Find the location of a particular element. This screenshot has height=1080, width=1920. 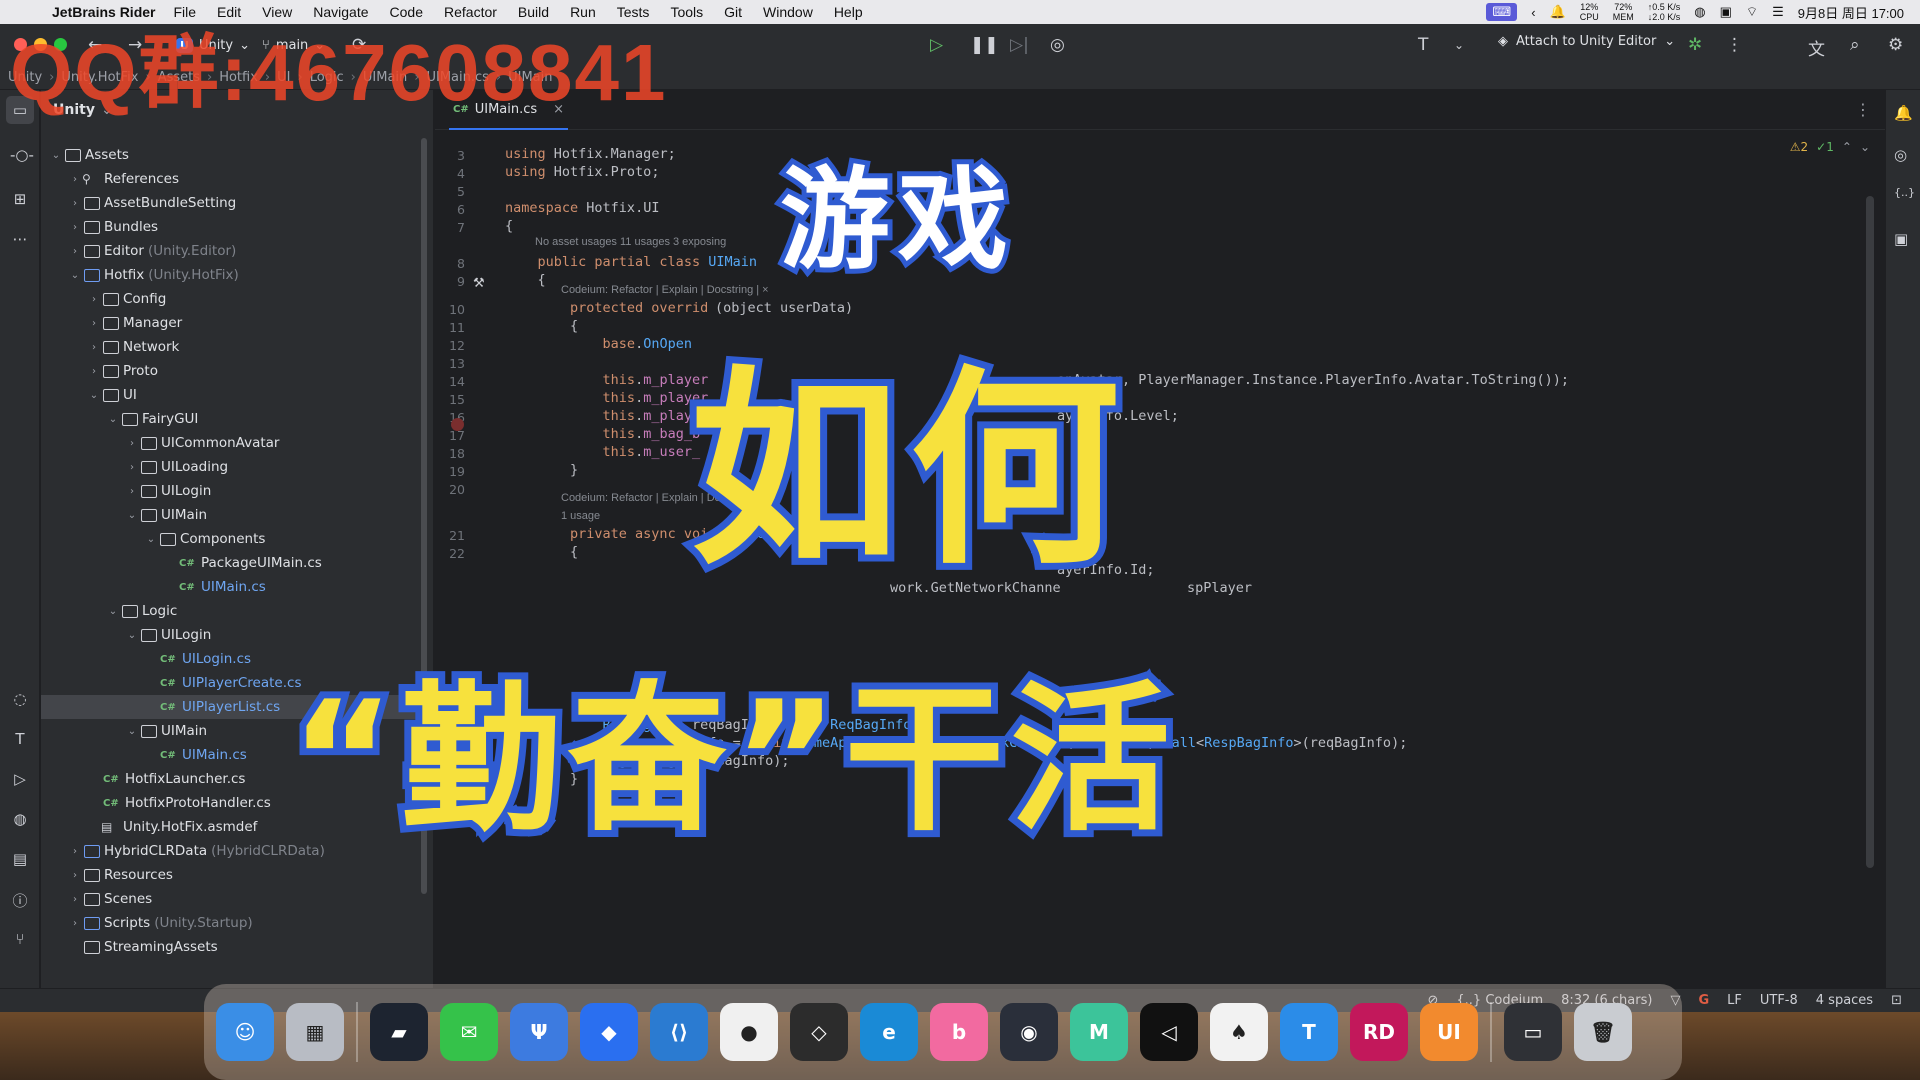

step-icon: ▷| is located at coordinates (1019, 45).